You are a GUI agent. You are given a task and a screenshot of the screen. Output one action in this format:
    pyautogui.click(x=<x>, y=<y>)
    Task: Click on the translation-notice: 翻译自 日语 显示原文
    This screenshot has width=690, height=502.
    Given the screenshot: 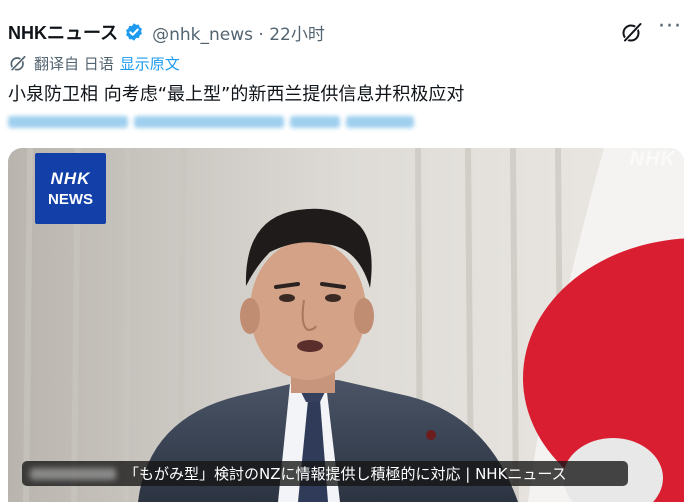 What is the action you would take?
    pyautogui.click(x=94, y=63)
    